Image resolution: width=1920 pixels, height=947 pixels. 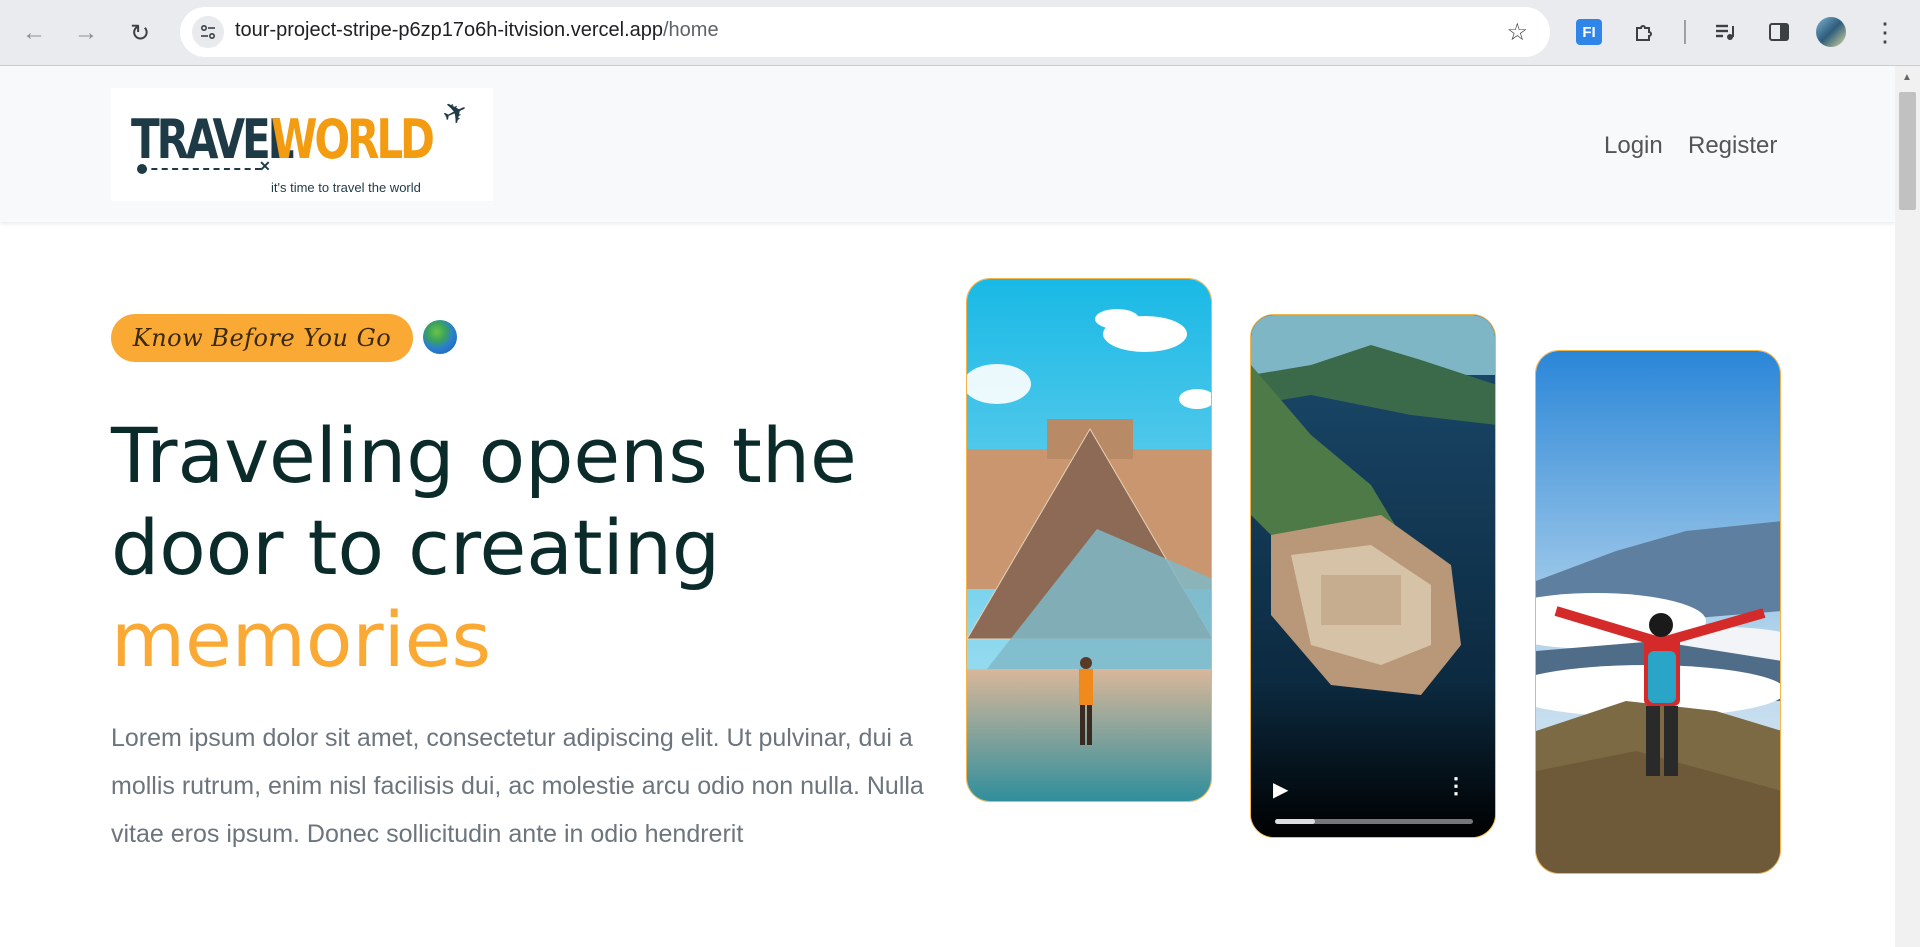 What do you see at coordinates (1907, 151) in the screenshot?
I see `scrollbar-thumb` at bounding box center [1907, 151].